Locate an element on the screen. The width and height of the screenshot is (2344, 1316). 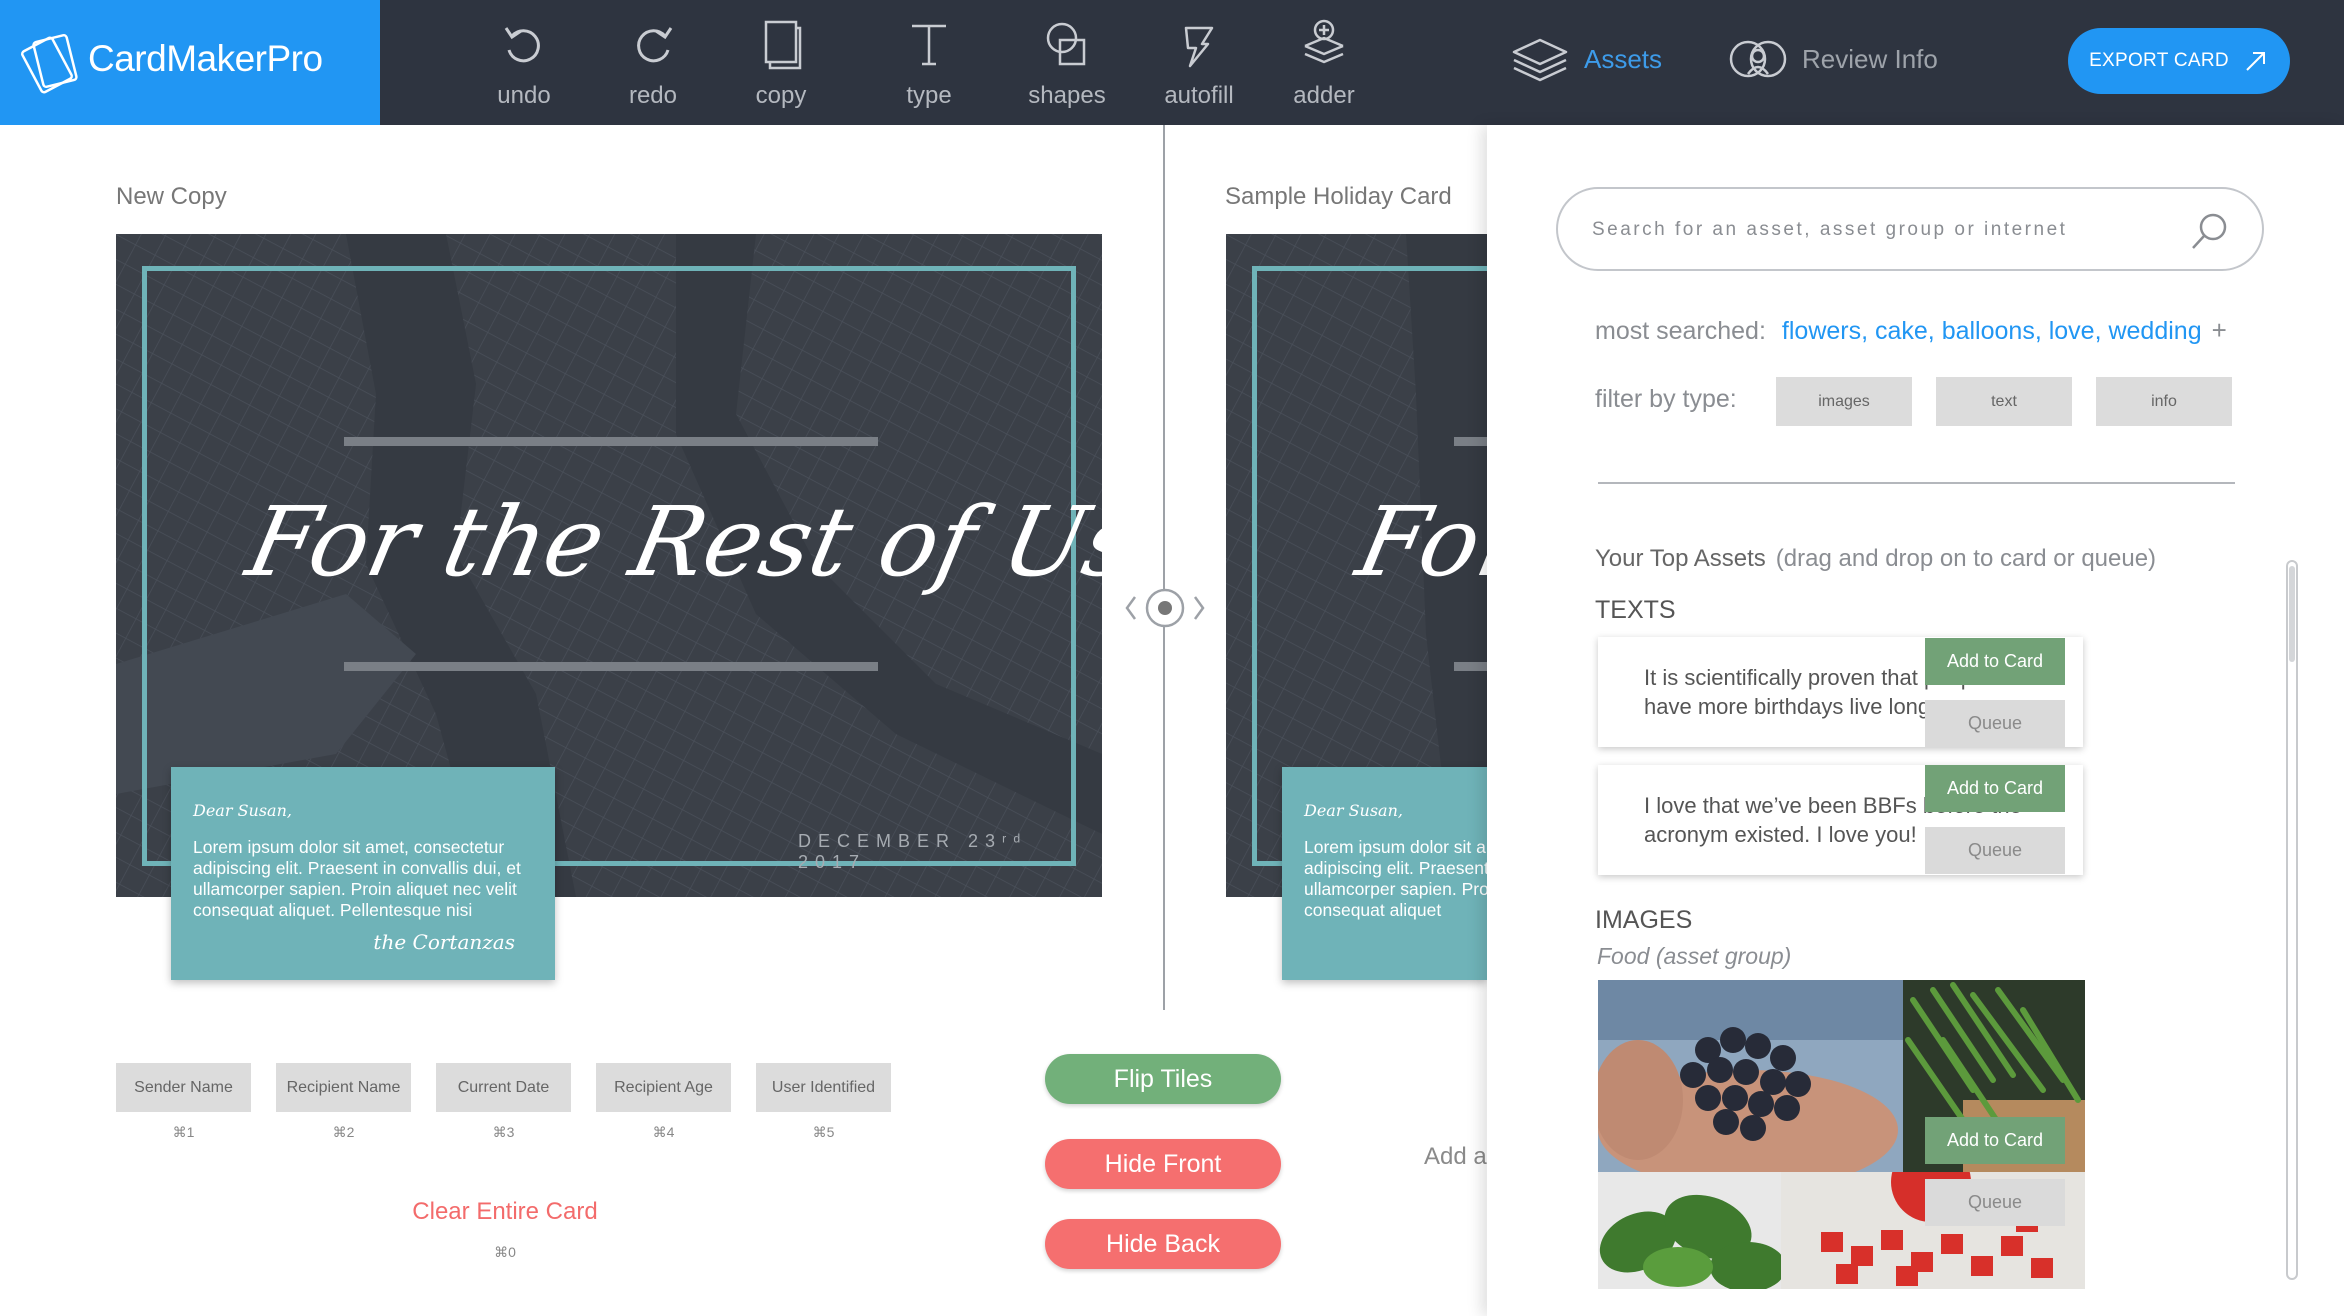
spinach-image is located at coordinates (1689, 1230).